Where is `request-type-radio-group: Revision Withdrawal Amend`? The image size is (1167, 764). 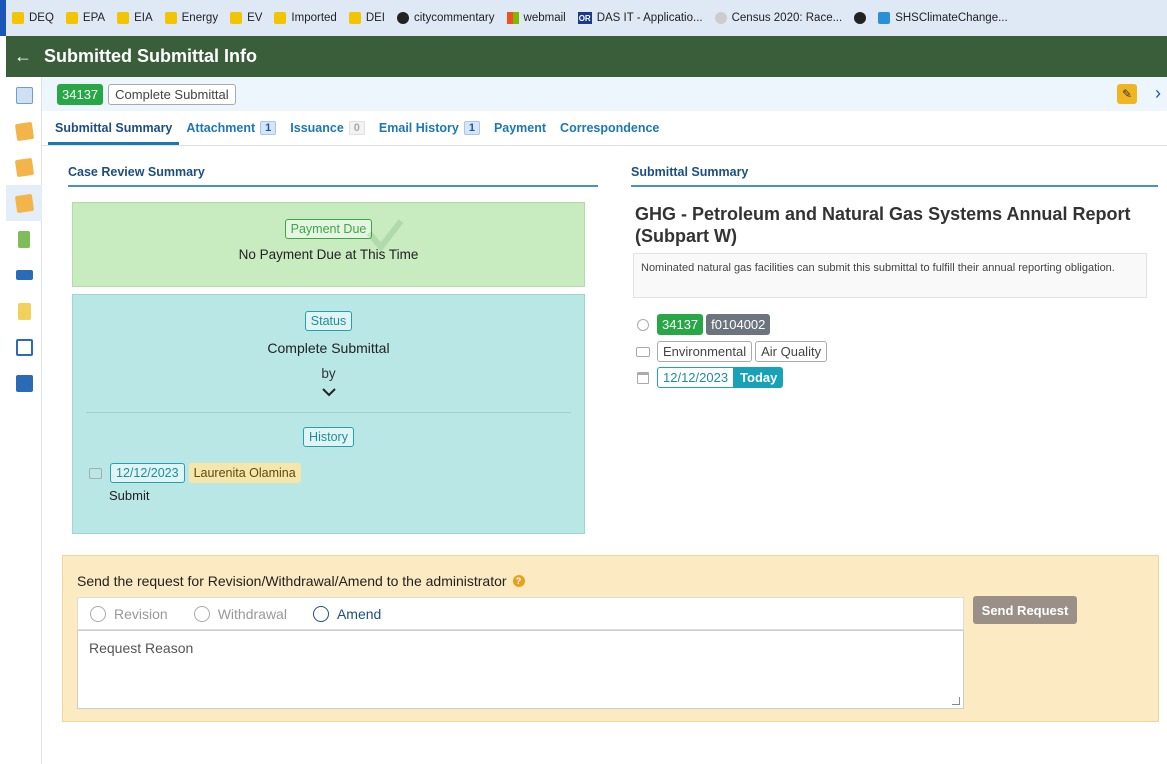
request-type-radio-group: Revision Withdrawal Amend is located at coordinates (520, 613).